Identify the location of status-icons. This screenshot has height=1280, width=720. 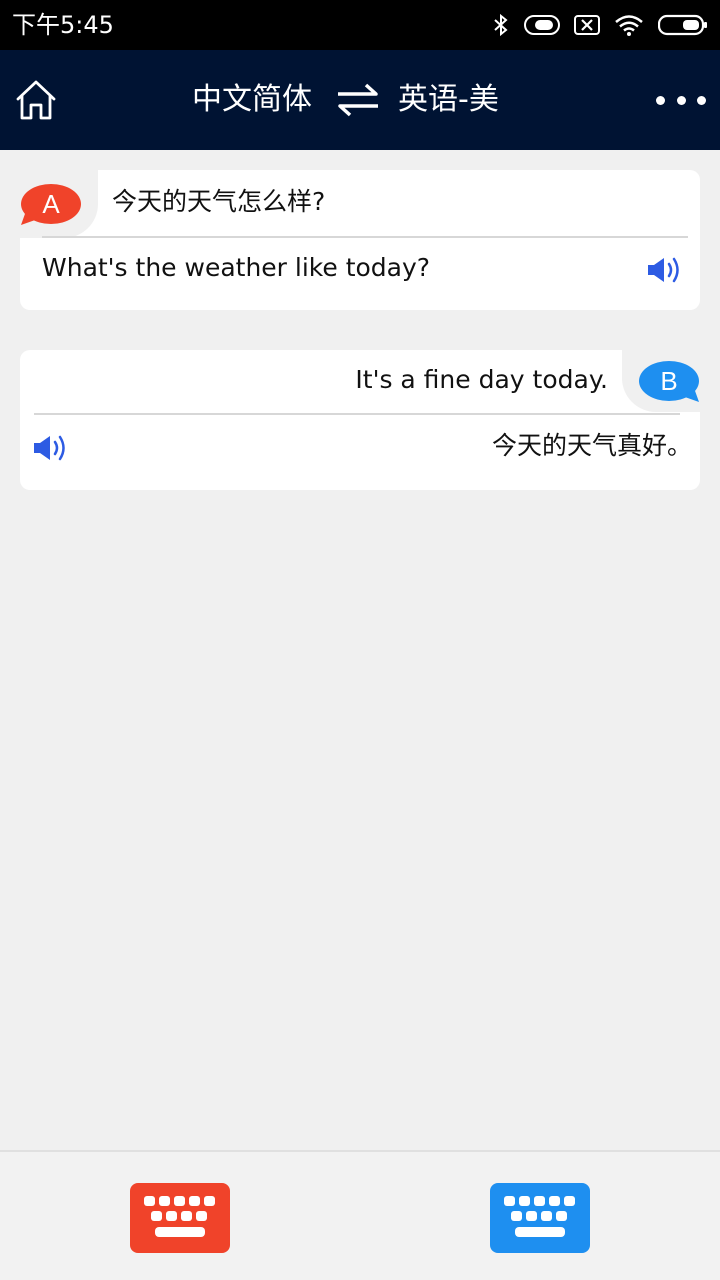
(600, 25).